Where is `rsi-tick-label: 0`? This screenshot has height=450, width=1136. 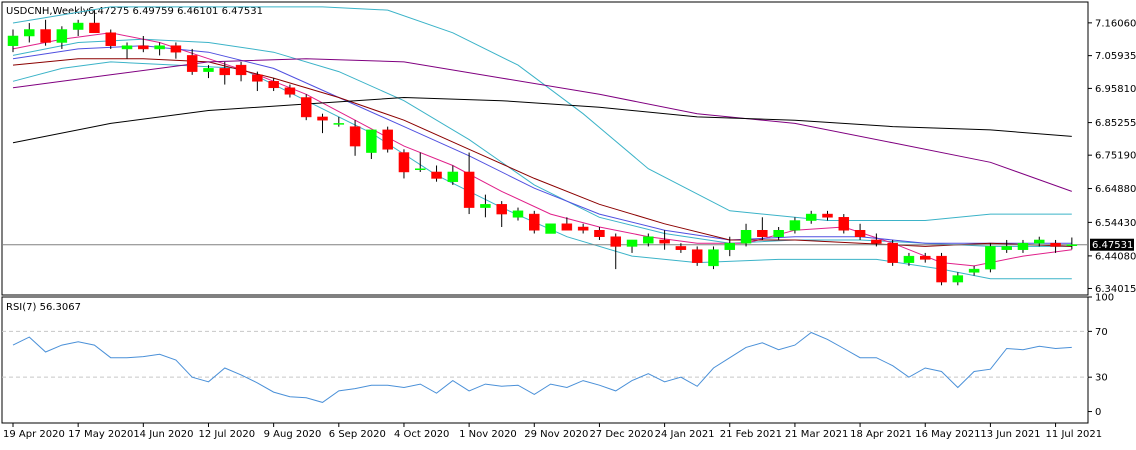
rsi-tick-label: 0 is located at coordinates (1098, 412).